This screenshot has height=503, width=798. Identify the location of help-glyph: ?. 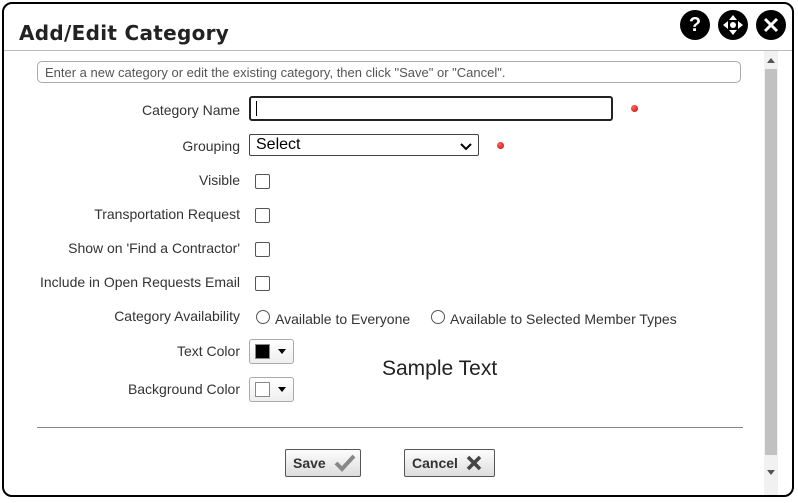
(695, 24).